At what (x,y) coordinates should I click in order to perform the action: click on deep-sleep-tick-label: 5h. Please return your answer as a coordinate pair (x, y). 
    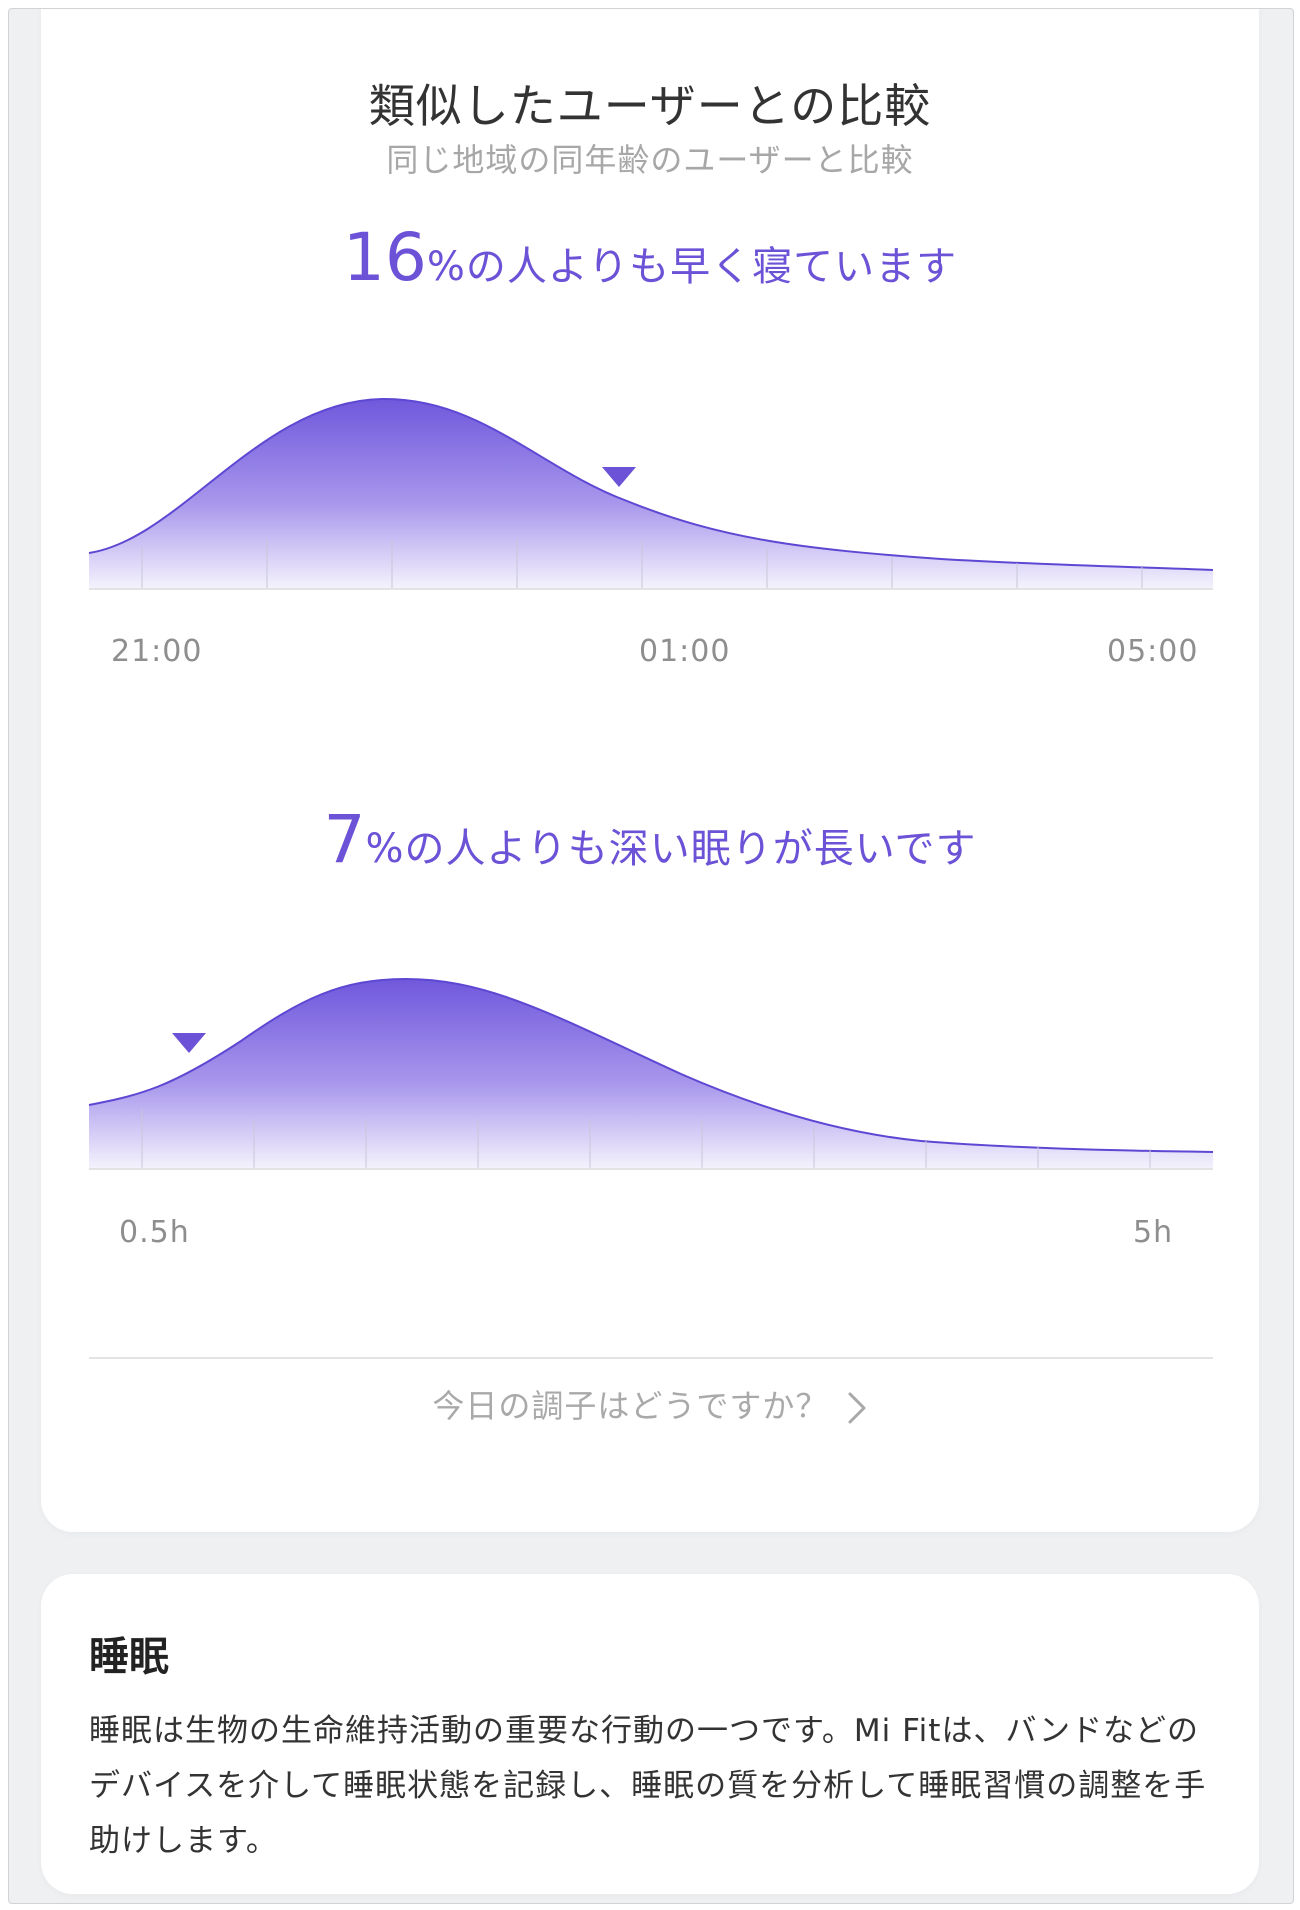
    Looking at the image, I should click on (1153, 1232).